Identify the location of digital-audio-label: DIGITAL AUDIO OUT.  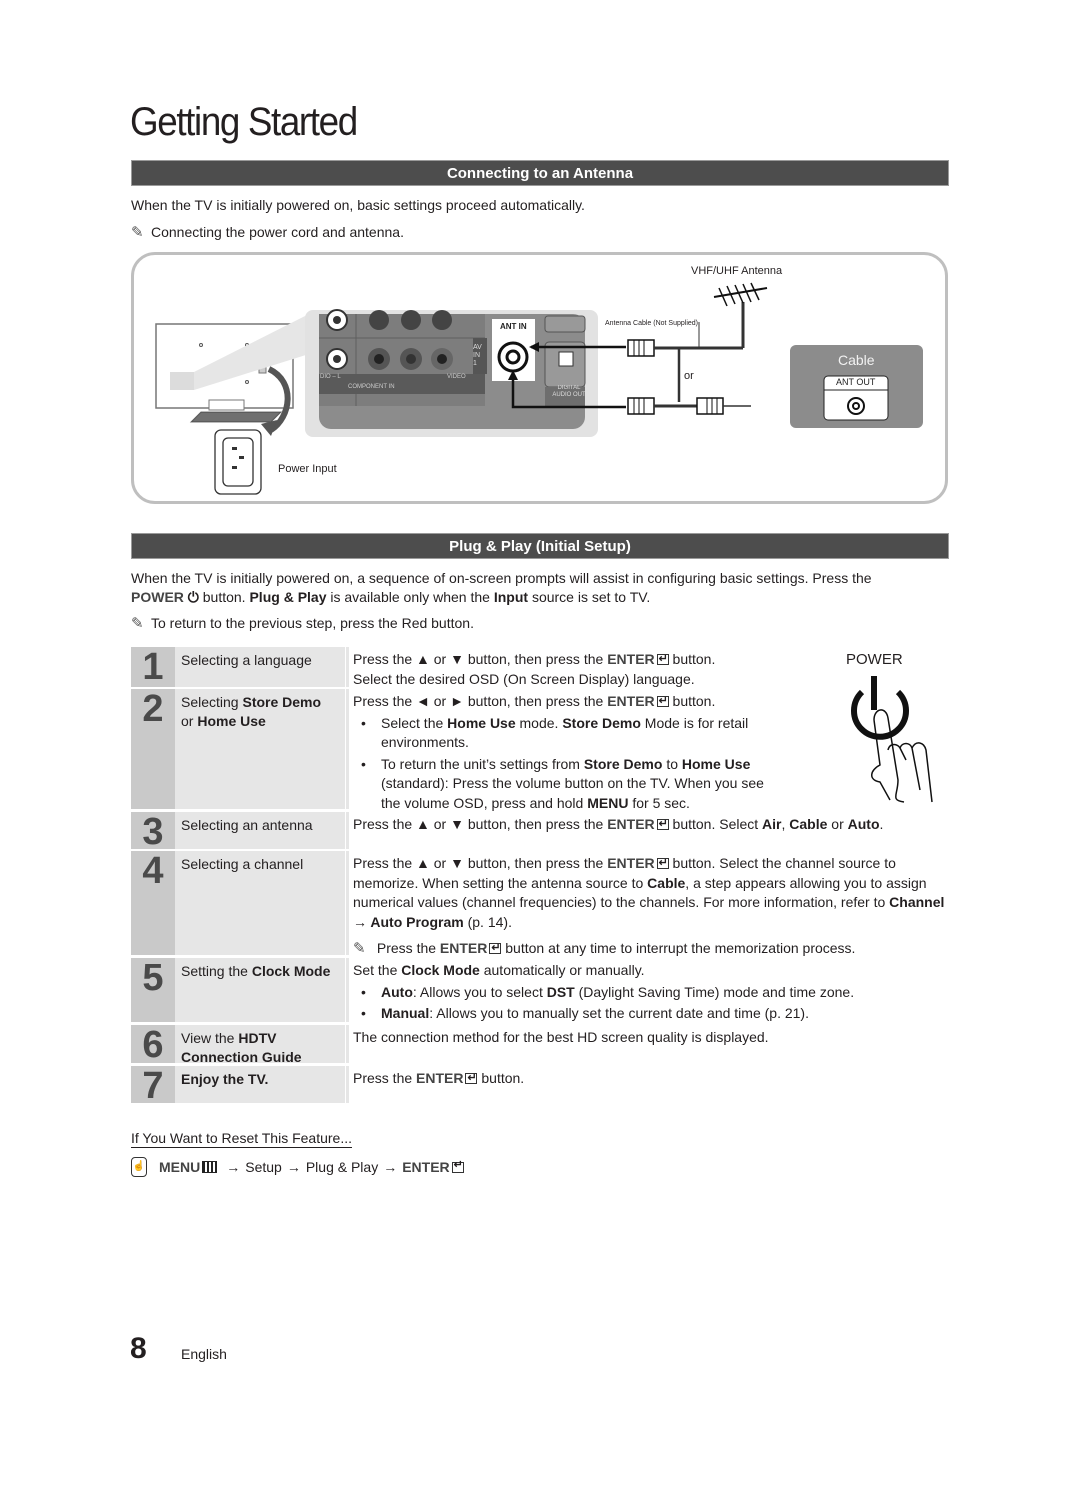
(569, 391).